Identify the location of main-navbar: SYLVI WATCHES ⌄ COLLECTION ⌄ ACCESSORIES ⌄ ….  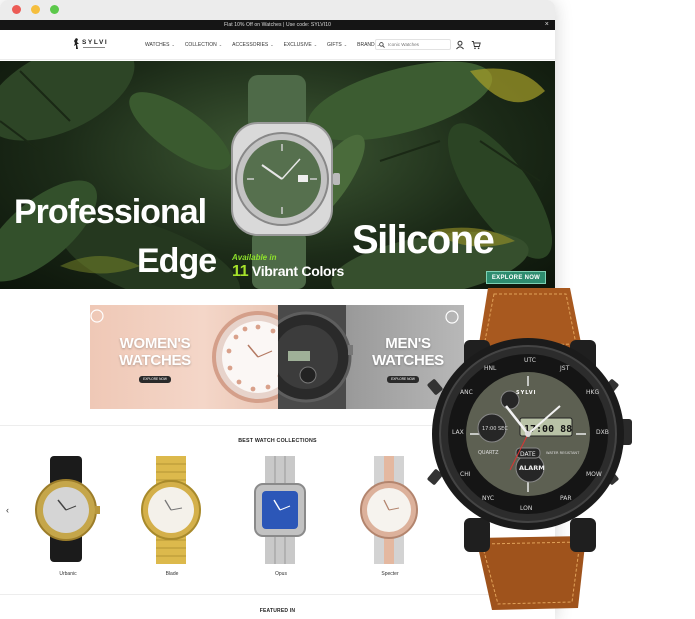
(277, 45).